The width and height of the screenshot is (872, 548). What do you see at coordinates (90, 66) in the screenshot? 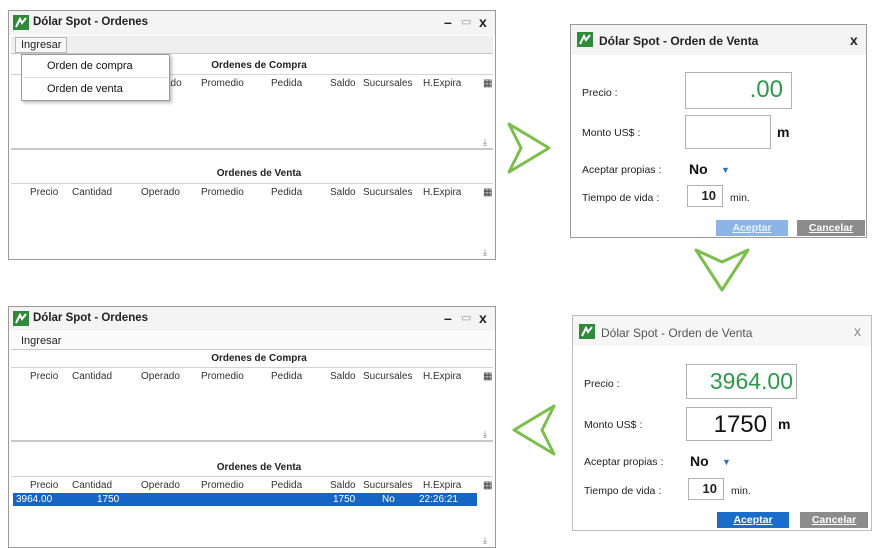
I see `menu-item-orden-compra: Orden de compra` at bounding box center [90, 66].